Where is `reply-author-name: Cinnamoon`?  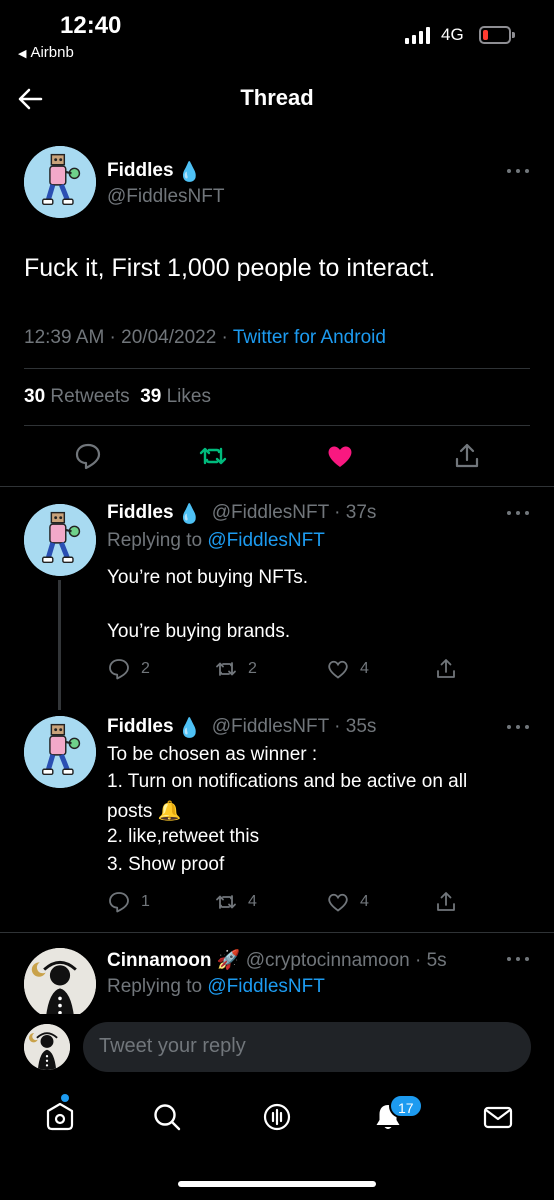 reply-author-name: Cinnamoon is located at coordinates (159, 960).